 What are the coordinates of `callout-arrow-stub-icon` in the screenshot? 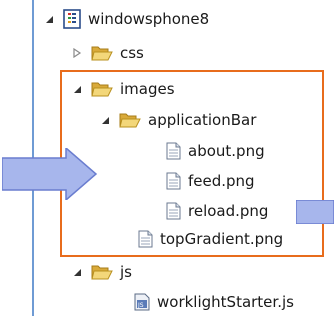 It's located at (315, 212).